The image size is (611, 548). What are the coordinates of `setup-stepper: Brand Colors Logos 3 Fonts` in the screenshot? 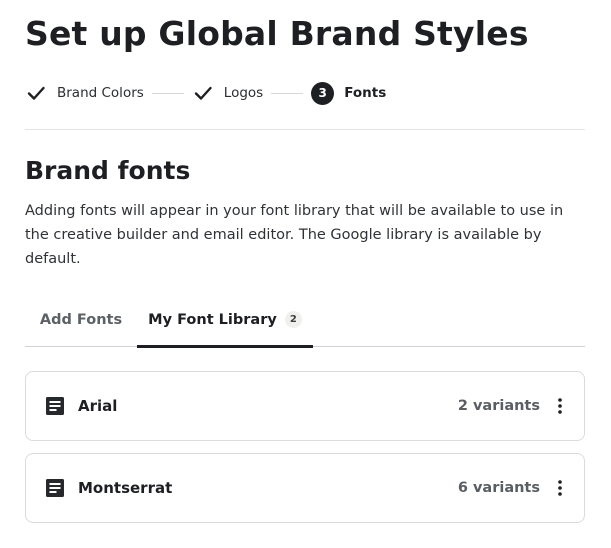 It's located at (205, 93).